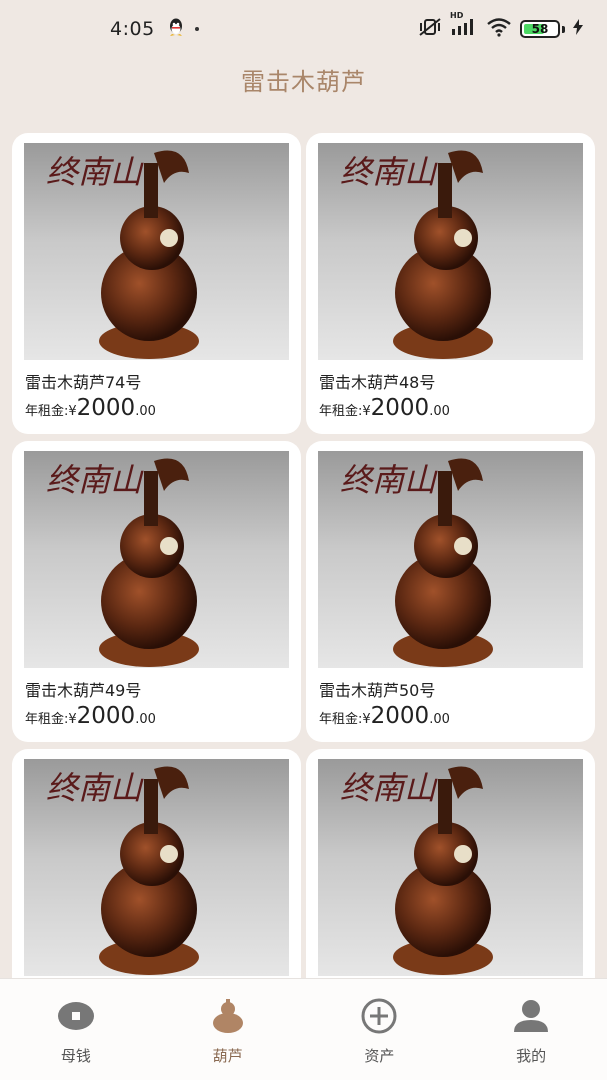 This screenshot has height=1080, width=607. What do you see at coordinates (377, 382) in the screenshot?
I see `product-name: 雷击木葫芦48号` at bounding box center [377, 382].